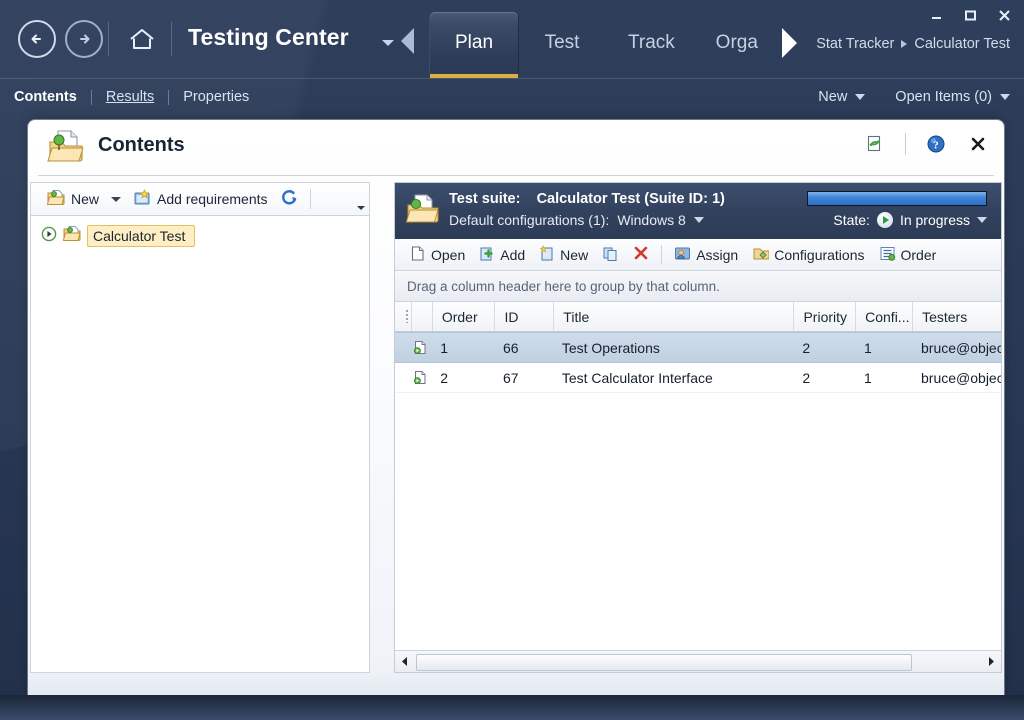  Describe the element at coordinates (936, 15) in the screenshot. I see `minimize-button` at that location.